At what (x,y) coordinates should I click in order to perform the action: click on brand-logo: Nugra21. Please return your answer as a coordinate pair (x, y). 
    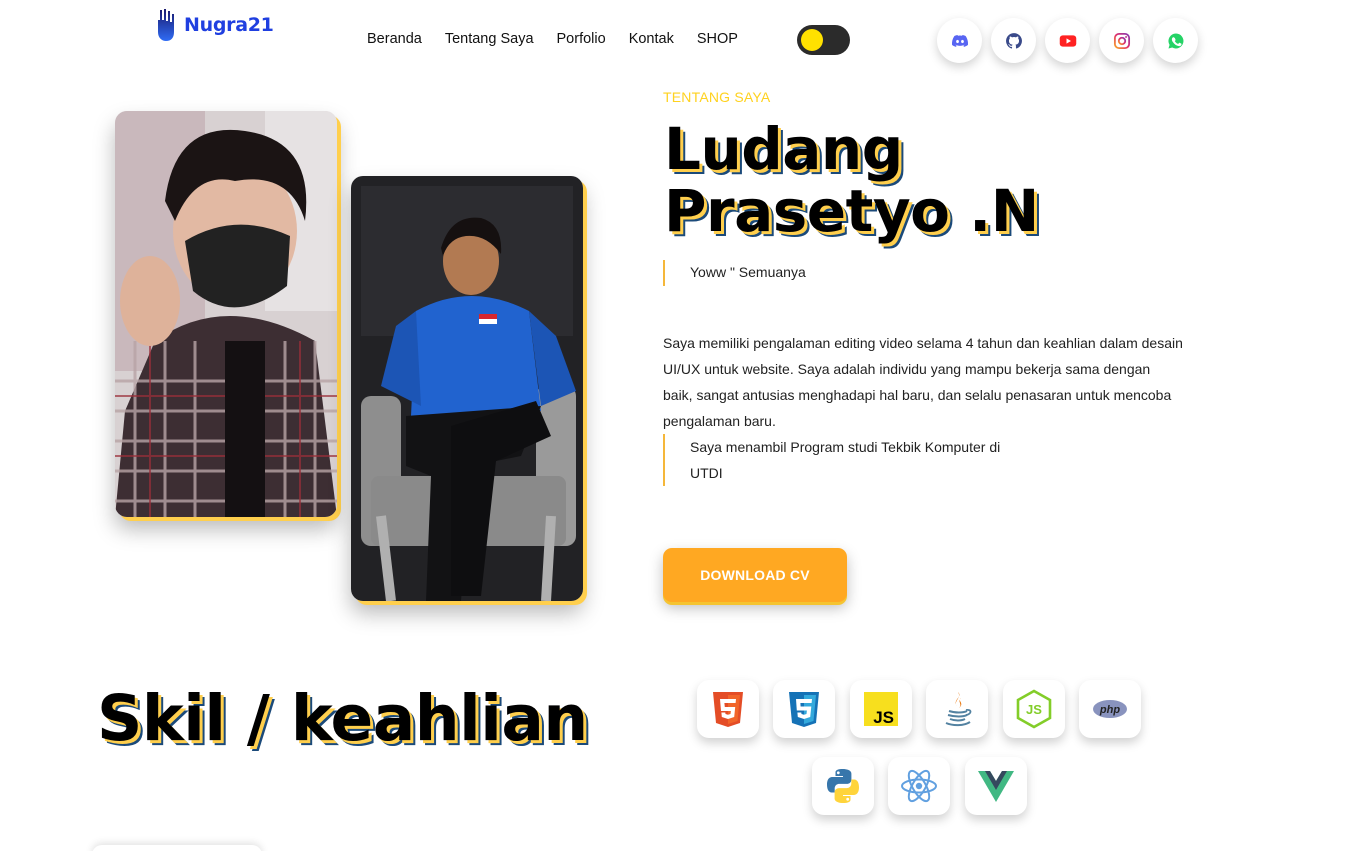
    Looking at the image, I should click on (215, 25).